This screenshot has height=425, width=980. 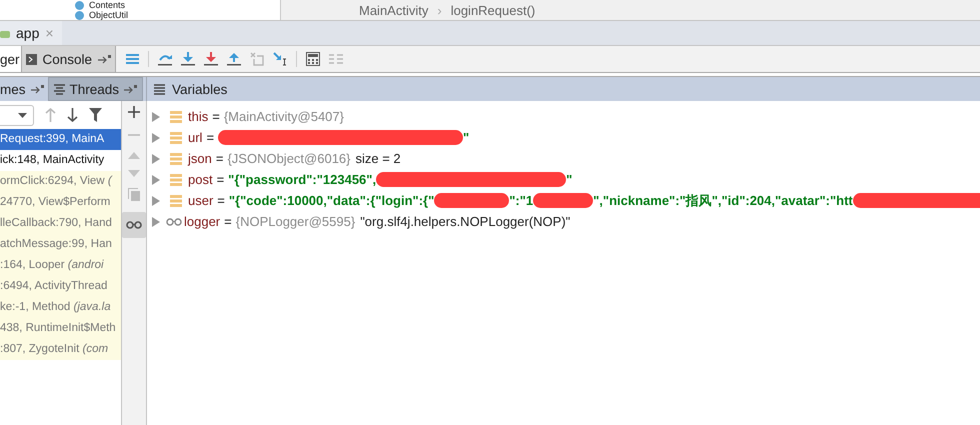 What do you see at coordinates (96, 89) in the screenshot?
I see `panel-tab: Threads` at bounding box center [96, 89].